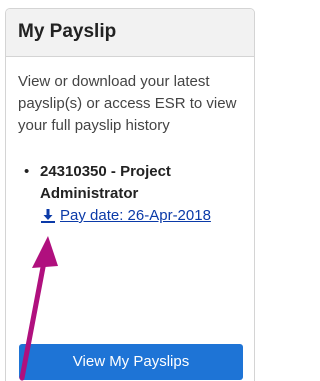  Describe the element at coordinates (131, 362) in the screenshot. I see `view-my-payslips-button: View My Payslips` at that location.